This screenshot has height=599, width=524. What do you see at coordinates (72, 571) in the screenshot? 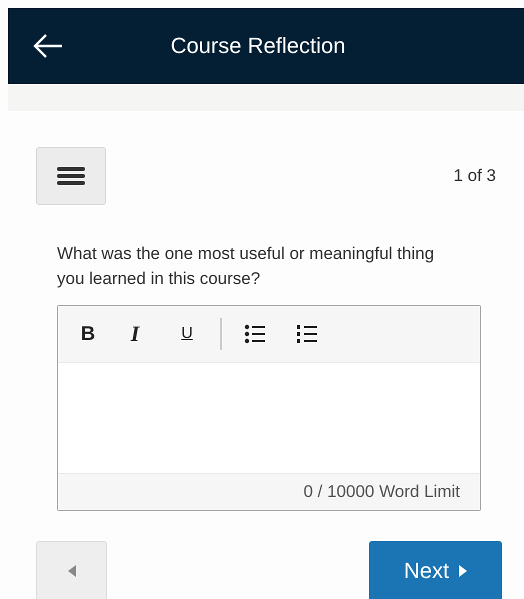
I see `left-triangle-icon` at bounding box center [72, 571].